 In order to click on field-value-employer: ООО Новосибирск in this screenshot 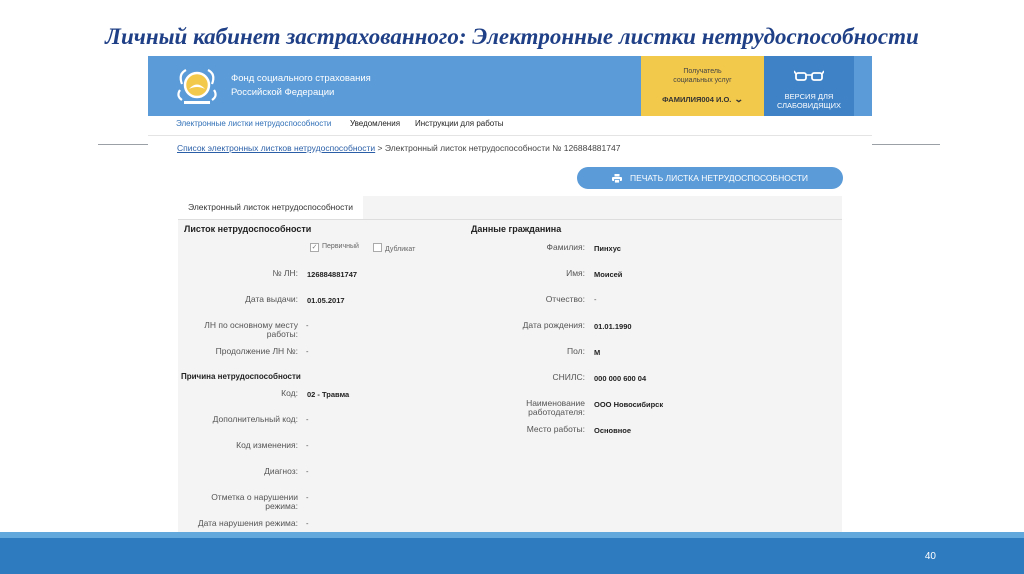, I will do `click(629, 404)`.